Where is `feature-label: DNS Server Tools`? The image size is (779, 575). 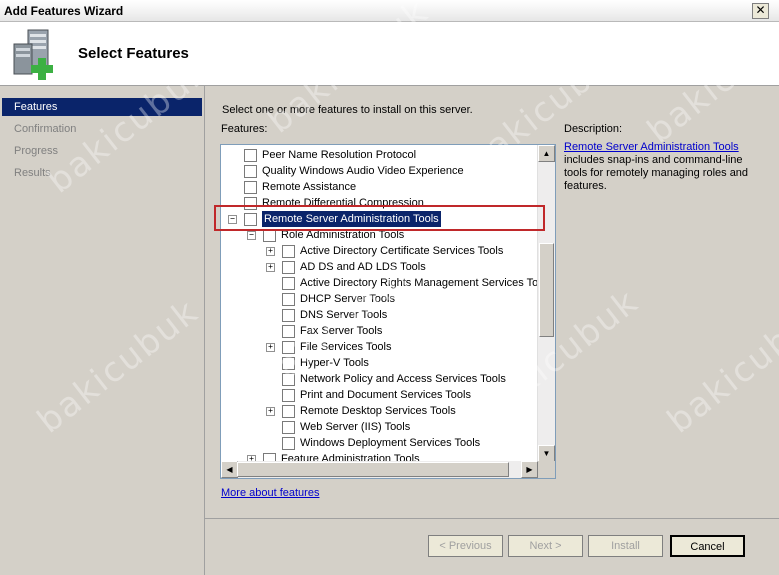
feature-label: DNS Server Tools is located at coordinates (343, 315).